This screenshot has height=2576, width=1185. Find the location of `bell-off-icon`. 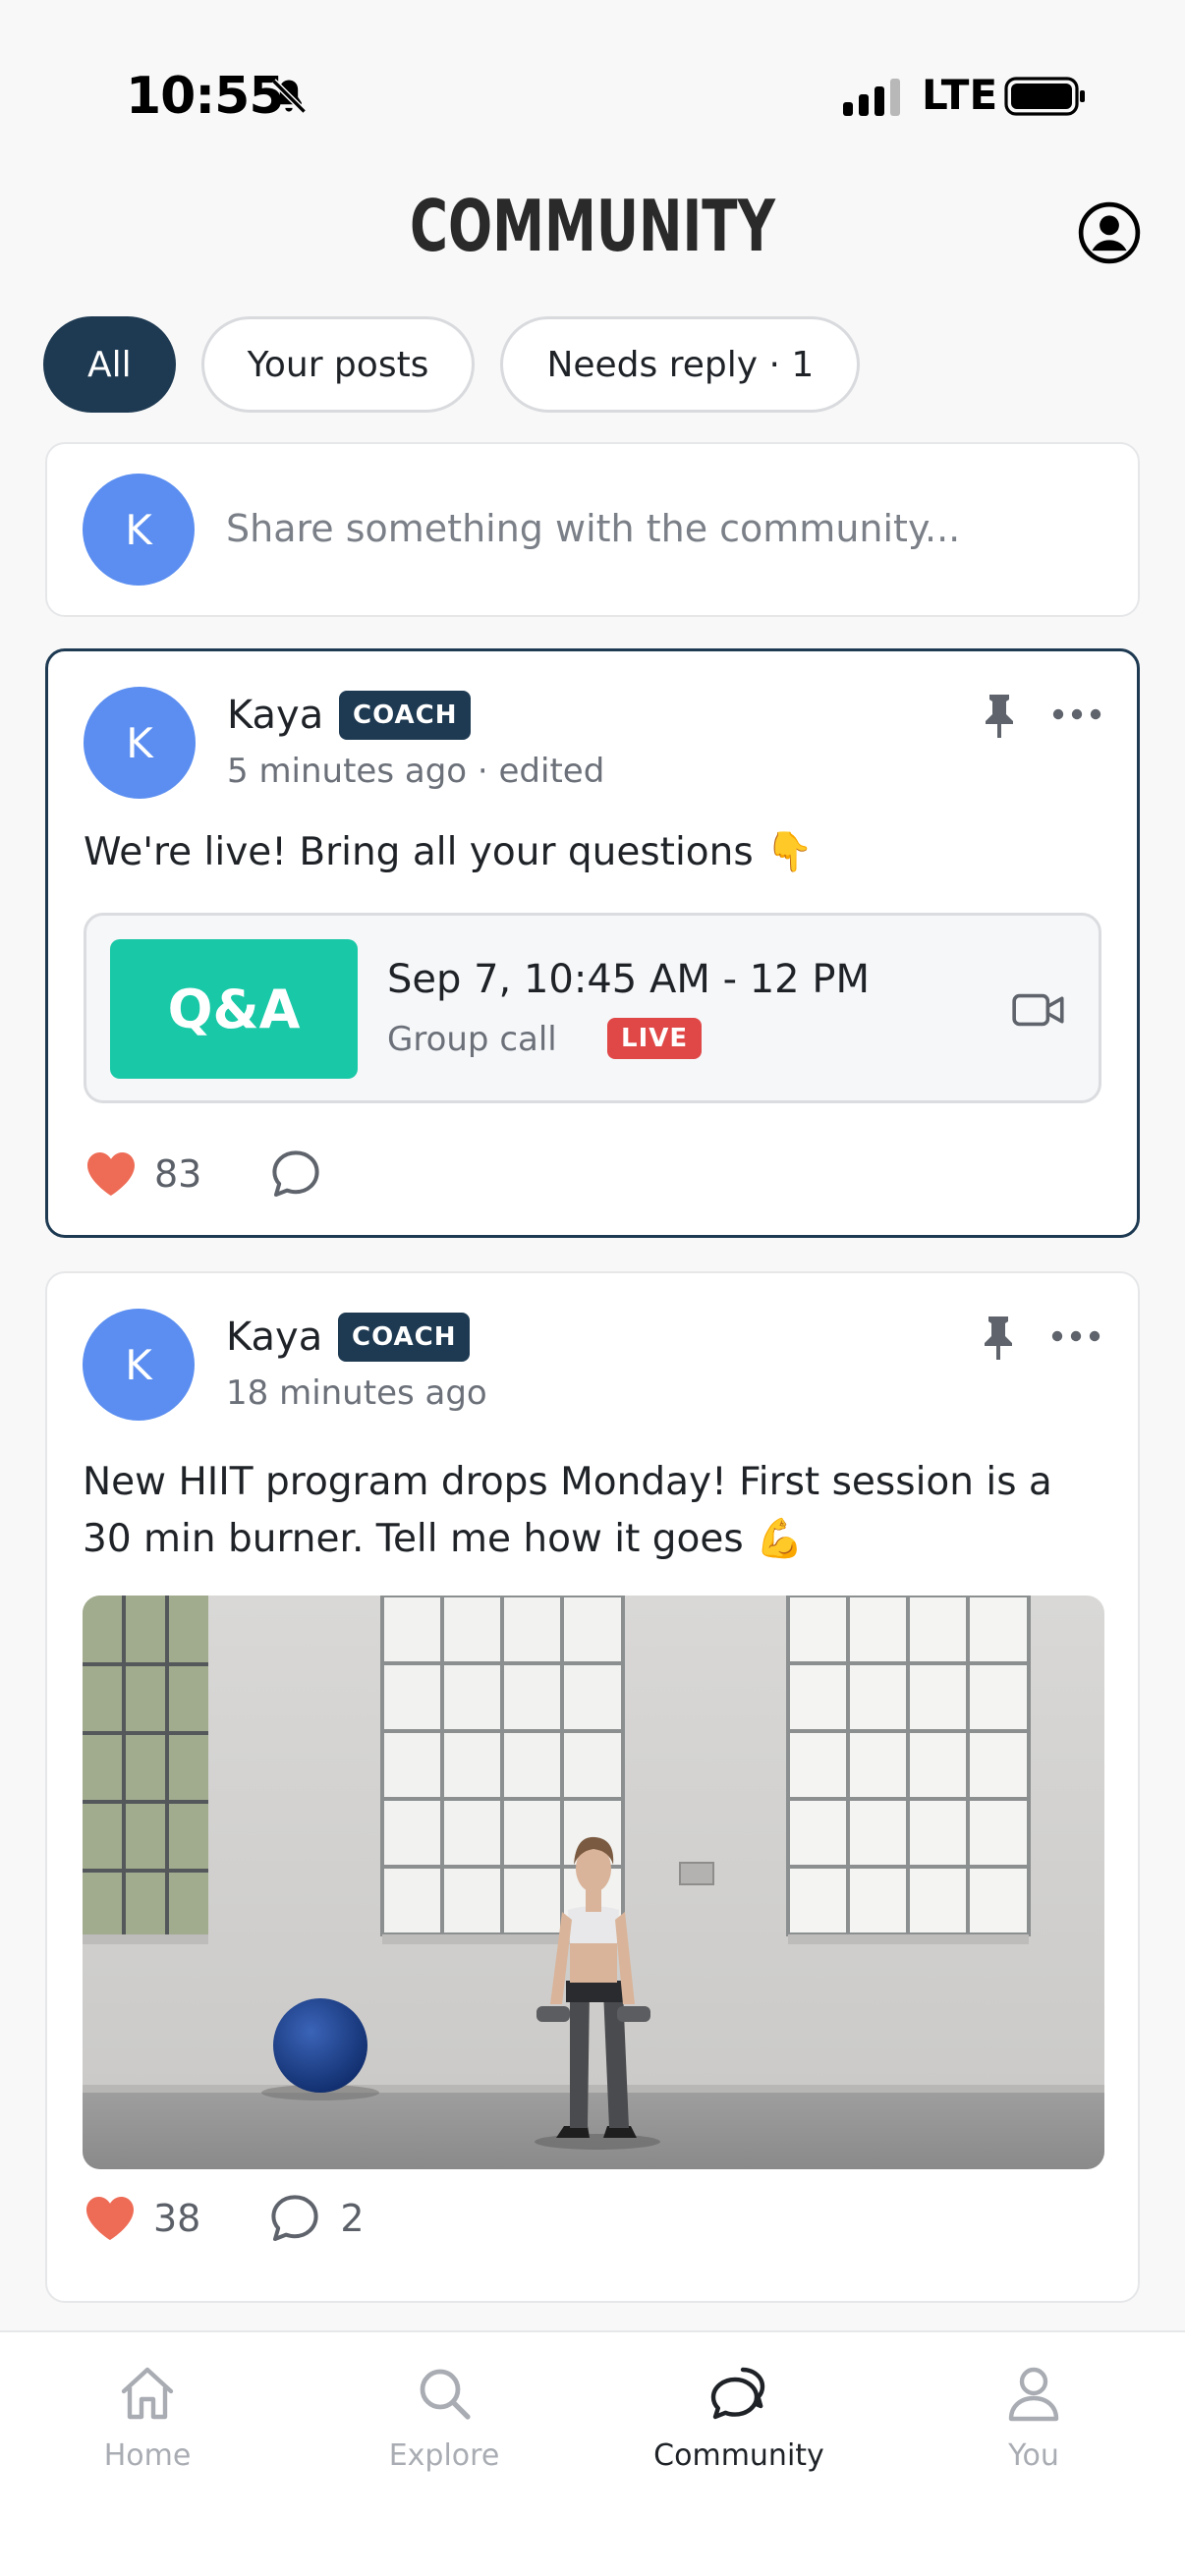

bell-off-icon is located at coordinates (289, 96).